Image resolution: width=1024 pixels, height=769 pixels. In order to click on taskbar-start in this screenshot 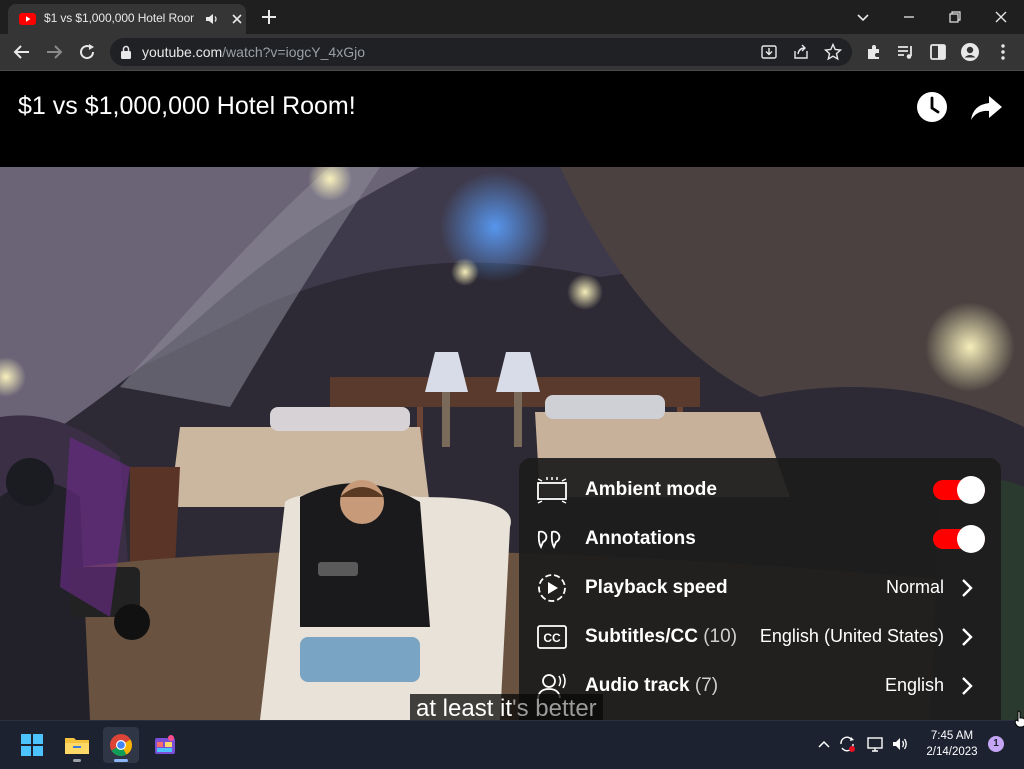, I will do `click(32, 745)`.